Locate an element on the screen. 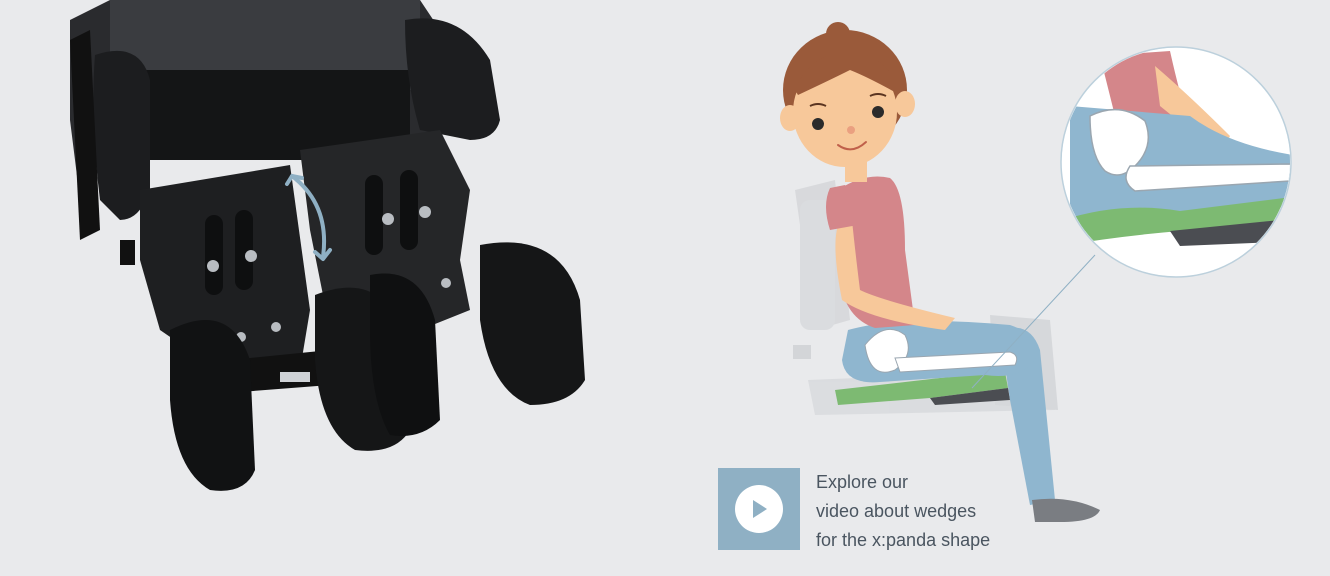 The width and height of the screenshot is (1330, 576). play-icon is located at coordinates (759, 509).